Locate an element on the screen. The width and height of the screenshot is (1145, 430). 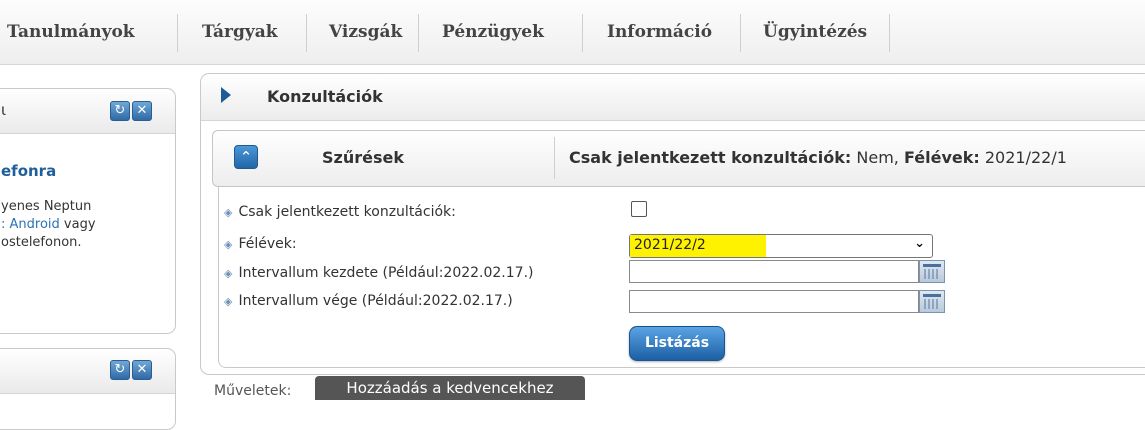
add-to-favorites-button: Hozzáadás a kedvencekhez is located at coordinates (450, 388).